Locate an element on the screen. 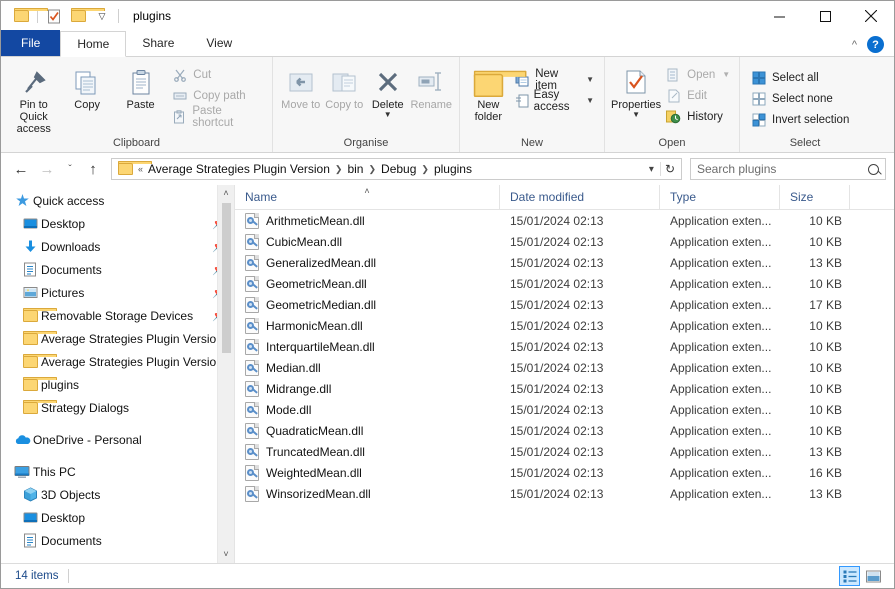 The image size is (895, 589). sidebar-item-quick-access: Quick access is located at coordinates (117, 200).